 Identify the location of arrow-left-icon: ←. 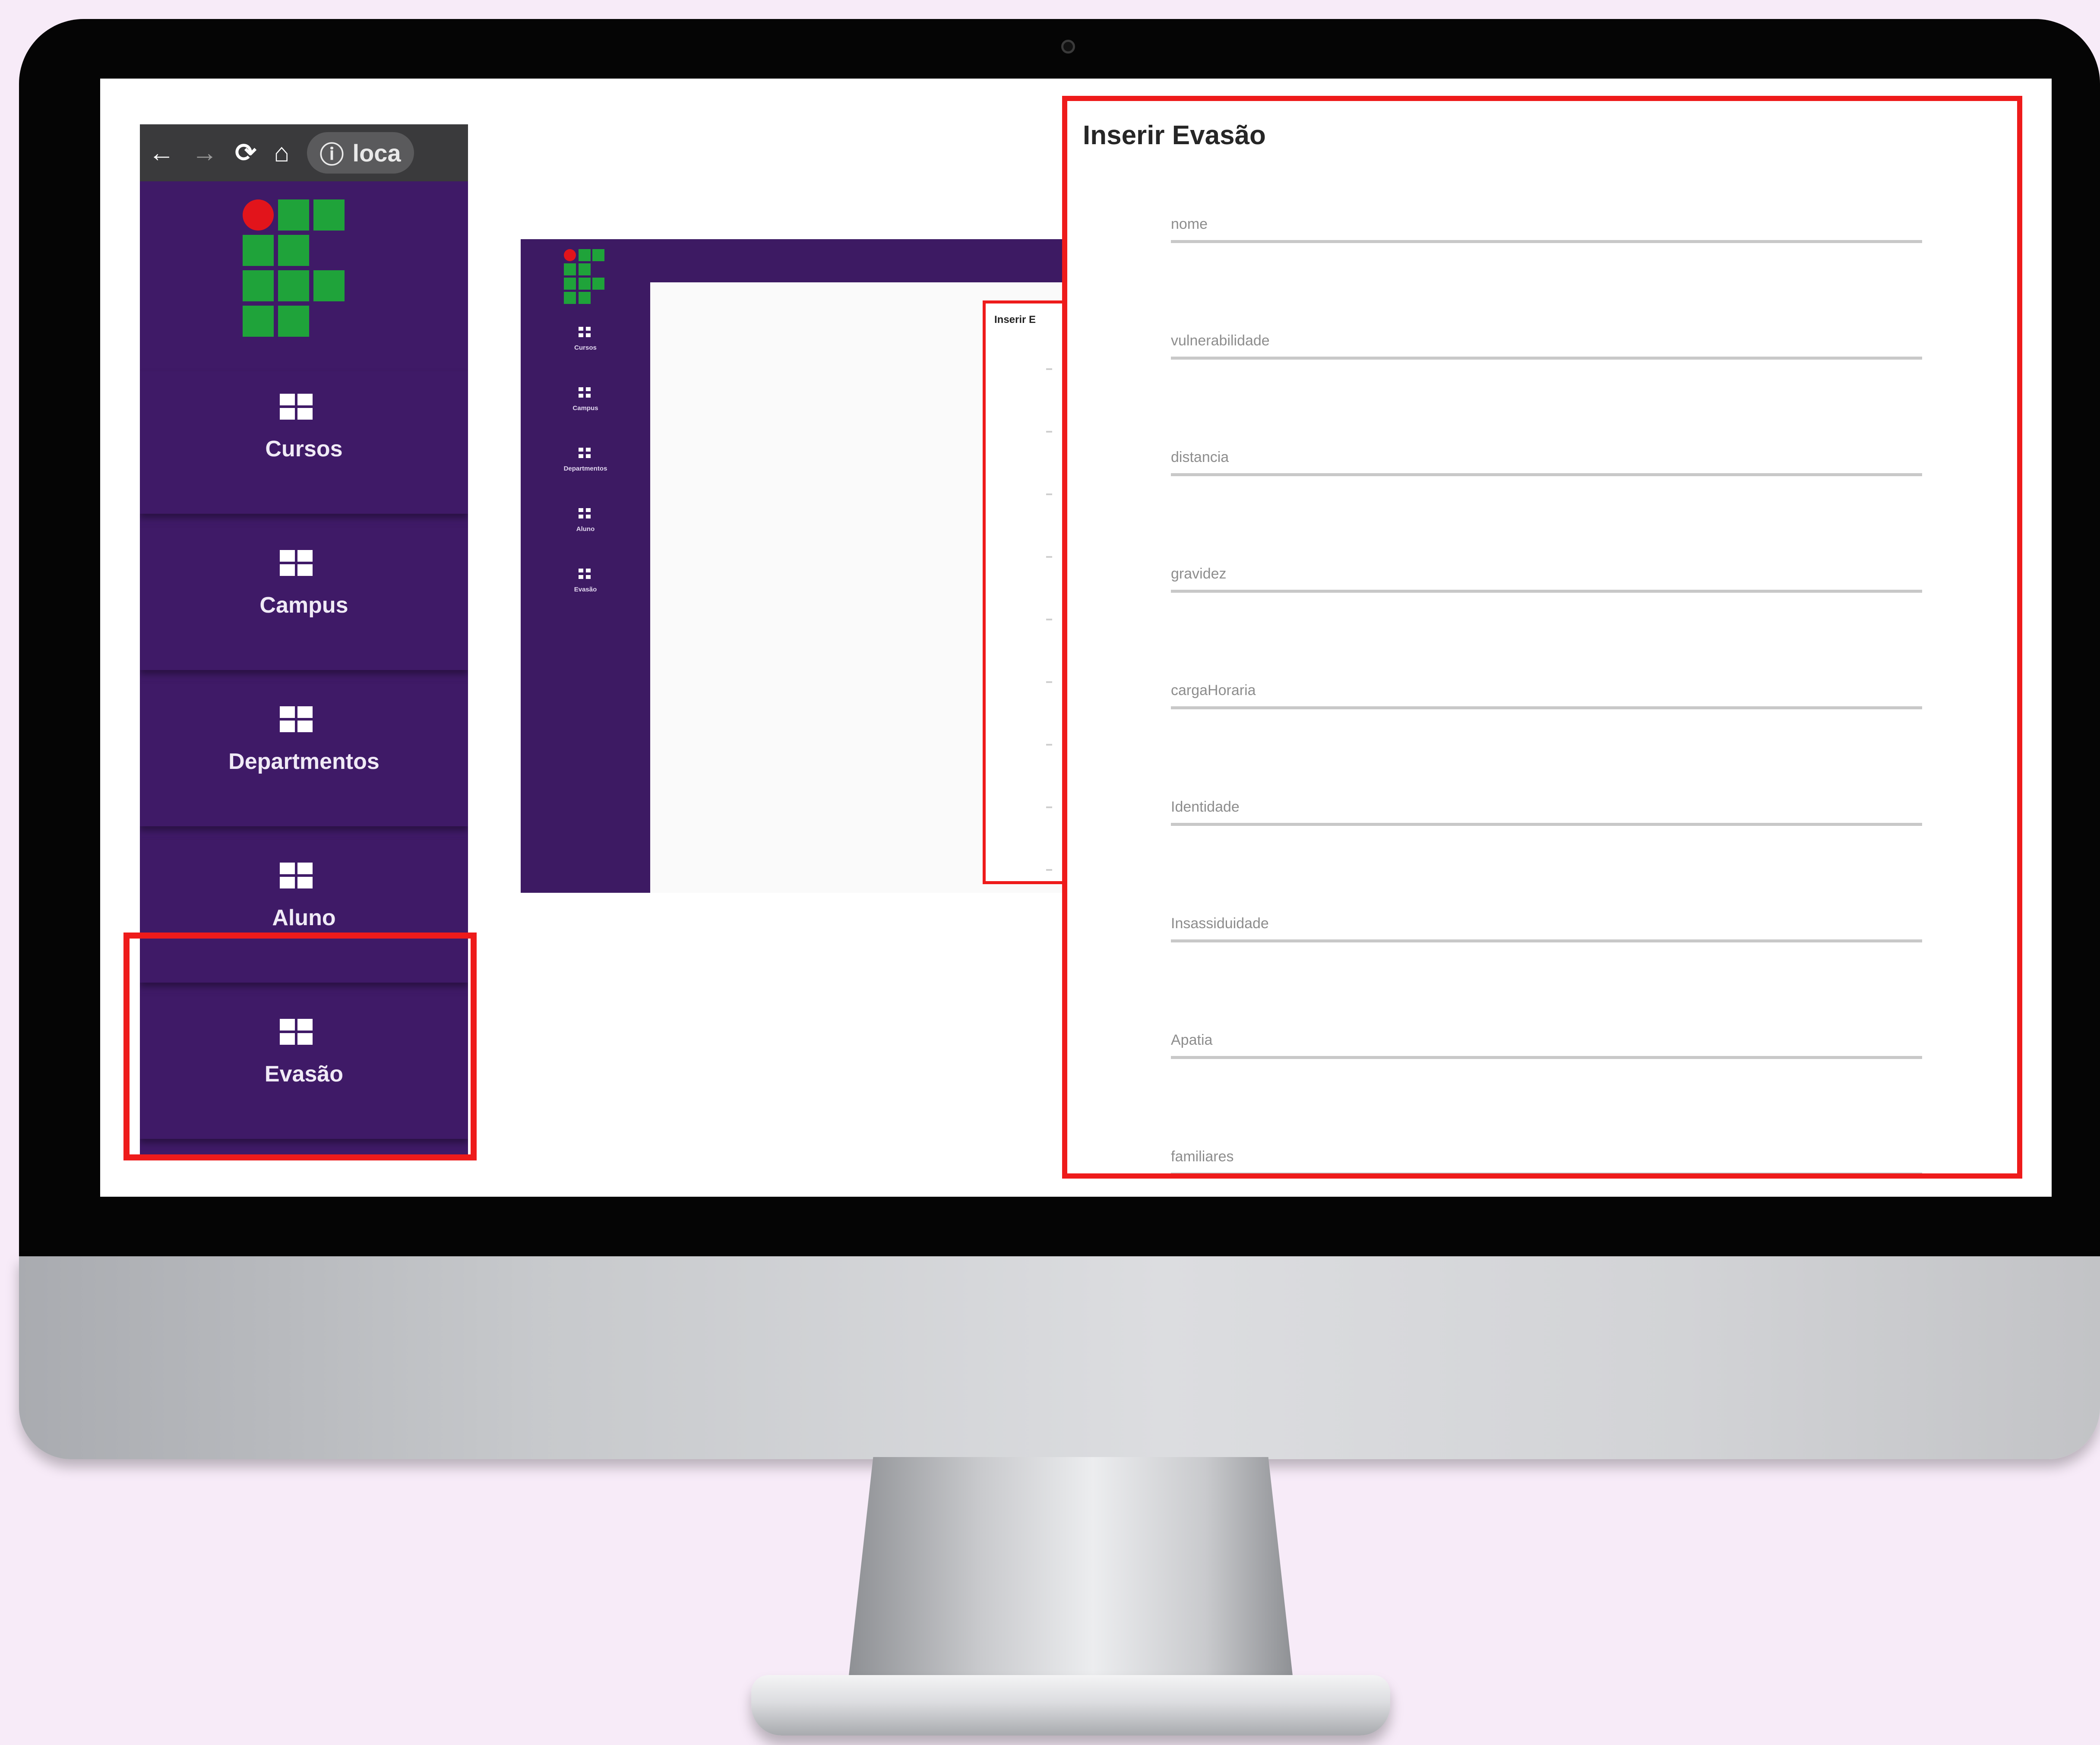
(161, 153).